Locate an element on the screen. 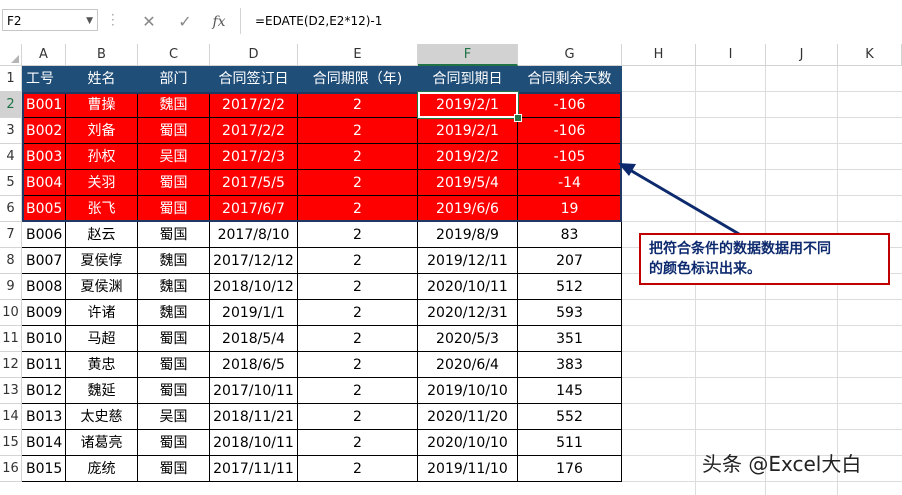  watermark: 头条 @Excel大白 is located at coordinates (782, 464).